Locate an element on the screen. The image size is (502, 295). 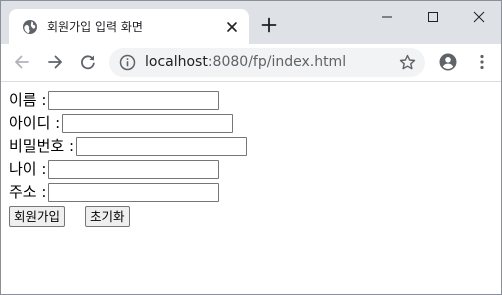
url-text: localhost:8080/fp/index.html is located at coordinates (245, 62).